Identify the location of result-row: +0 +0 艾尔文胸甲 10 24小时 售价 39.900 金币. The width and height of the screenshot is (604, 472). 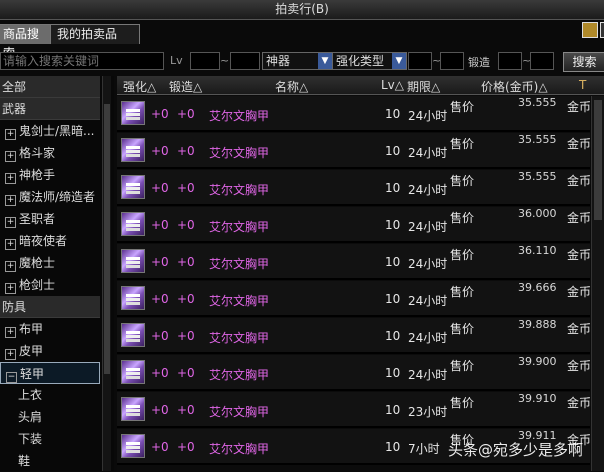
(354, 373).